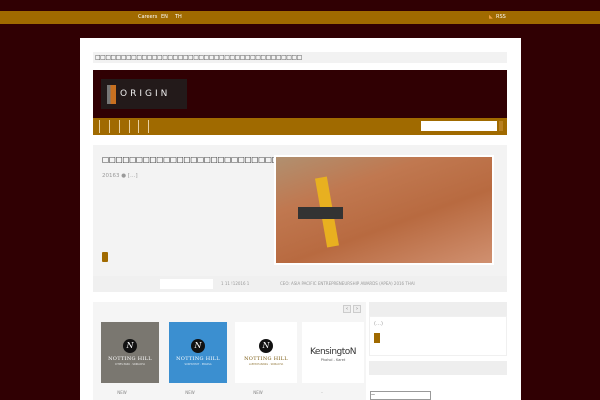 Image resolution: width=600 pixels, height=400 pixels. I want to click on lang-th-link: TH, so click(178, 17).